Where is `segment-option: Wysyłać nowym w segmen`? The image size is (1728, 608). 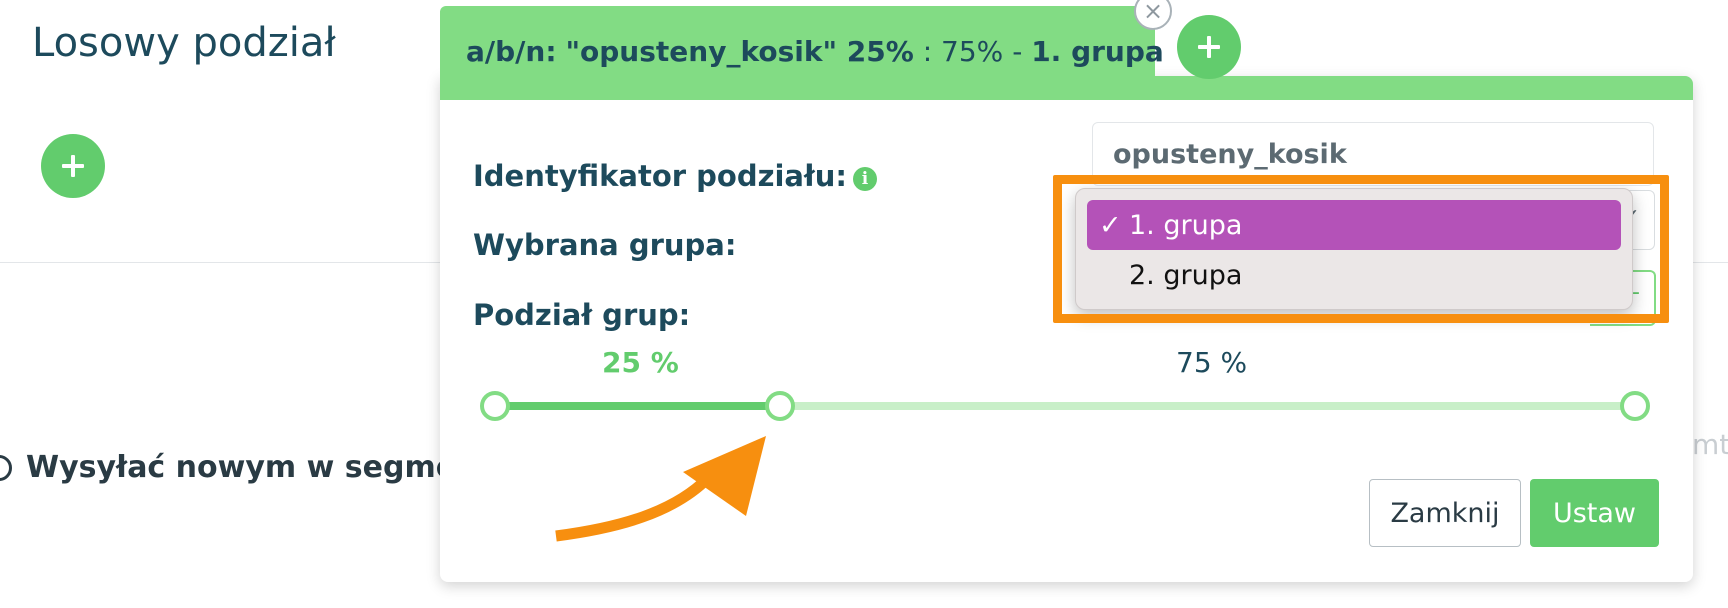 segment-option: Wysyłać nowym w segmen is located at coordinates (238, 467).